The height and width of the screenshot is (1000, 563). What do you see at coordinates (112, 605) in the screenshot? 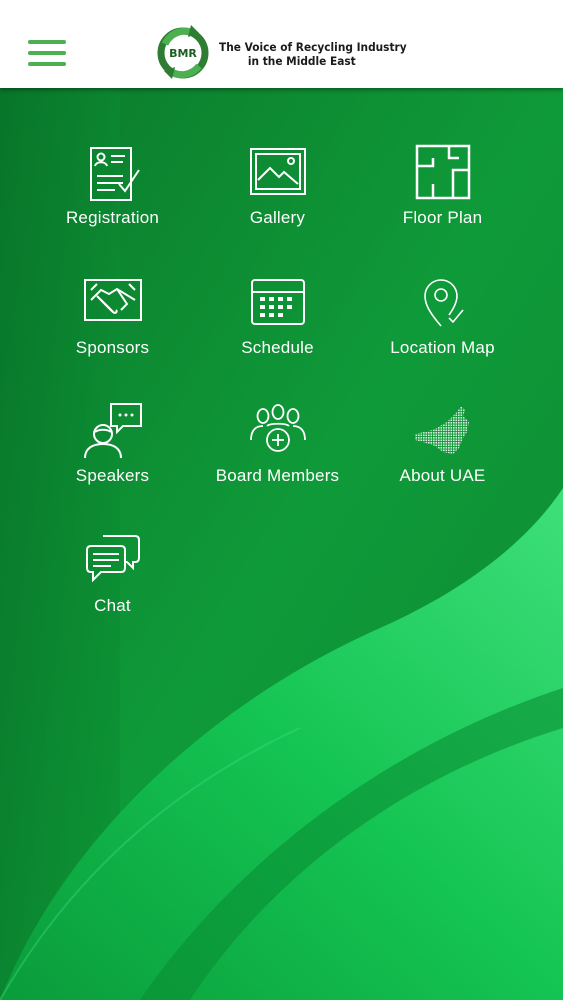
I see `menu-item-label: Chat` at bounding box center [112, 605].